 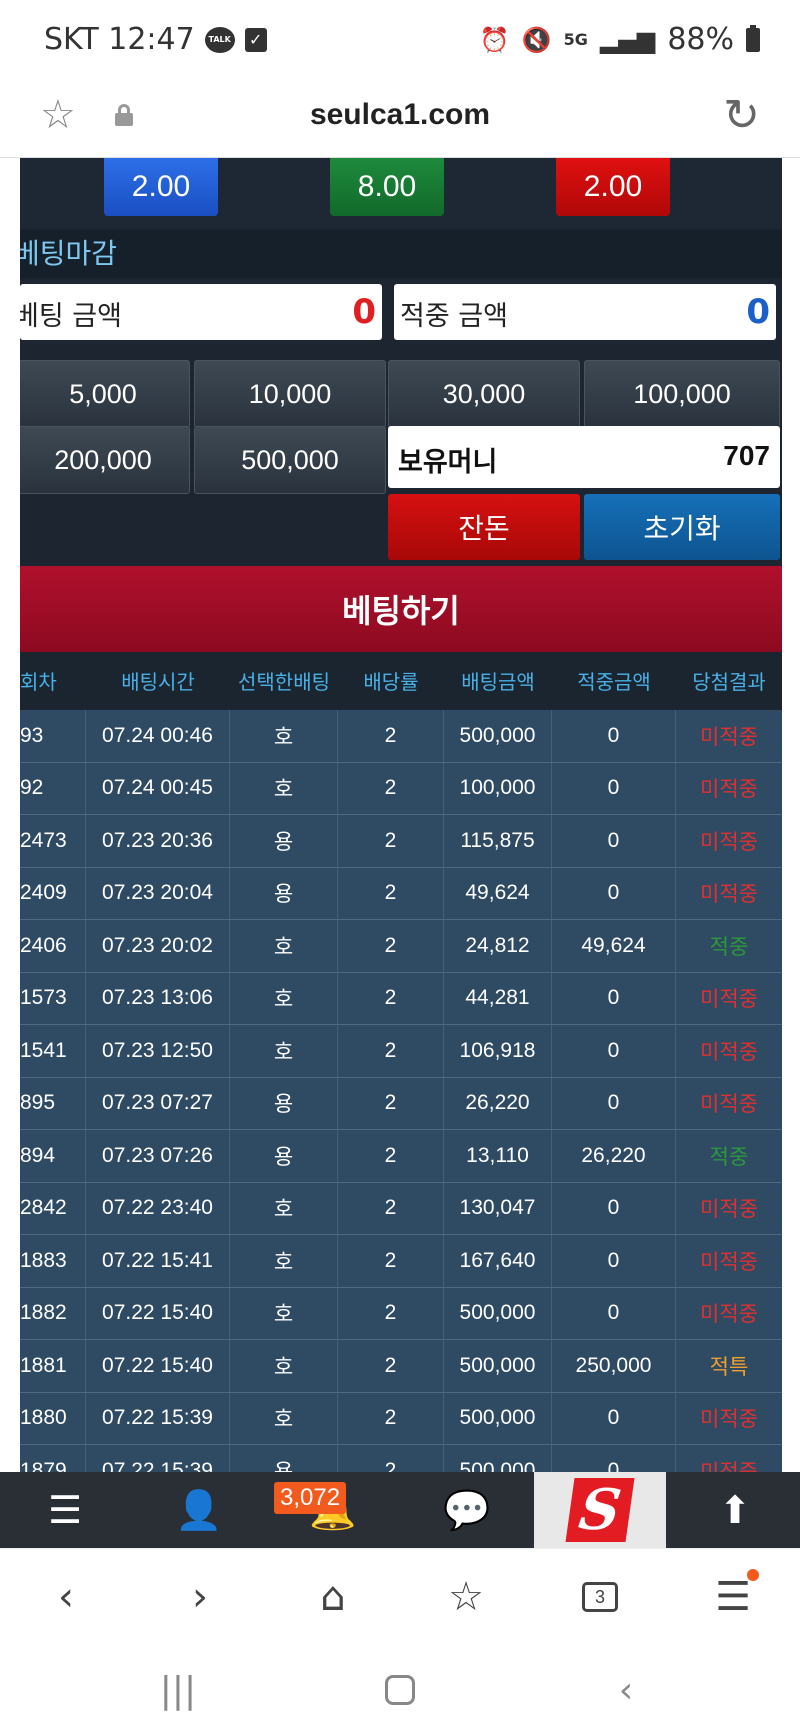 I want to click on cell-bet-amount: 24,812, so click(x=498, y=946).